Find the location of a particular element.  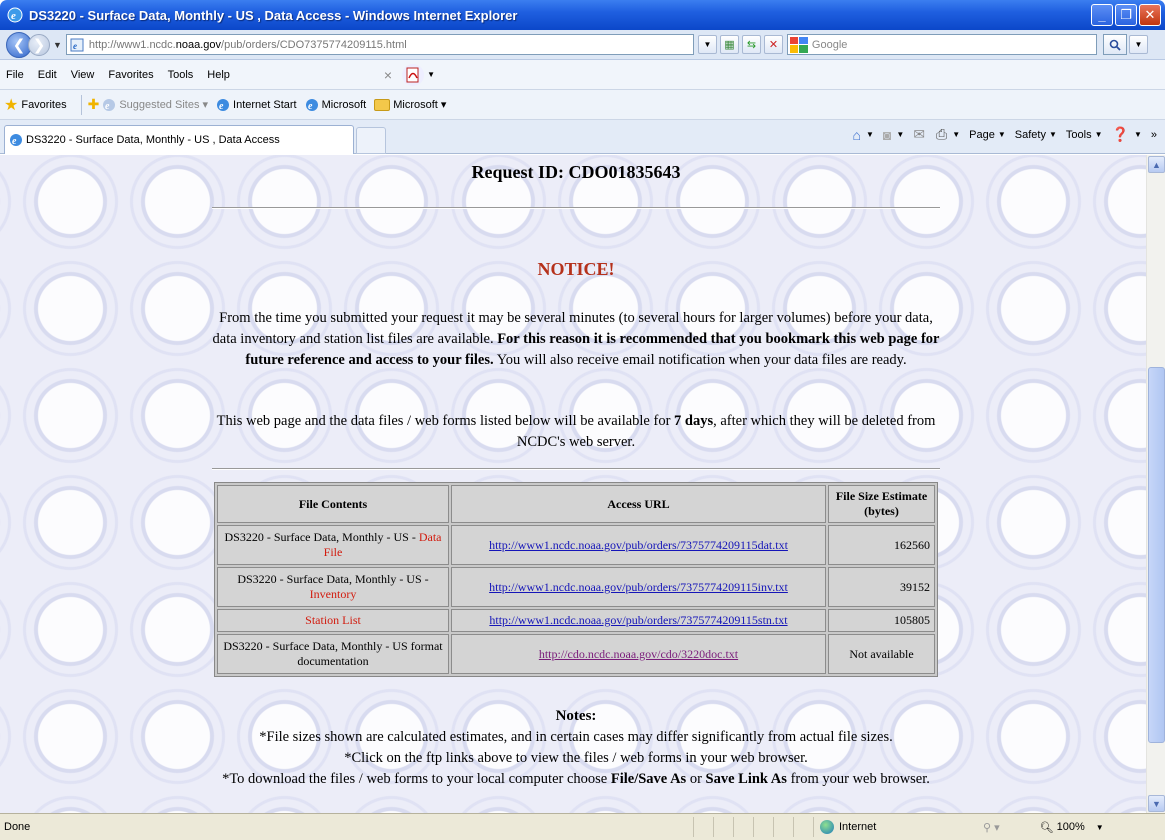

notes-title: Notes: is located at coordinates (576, 716).